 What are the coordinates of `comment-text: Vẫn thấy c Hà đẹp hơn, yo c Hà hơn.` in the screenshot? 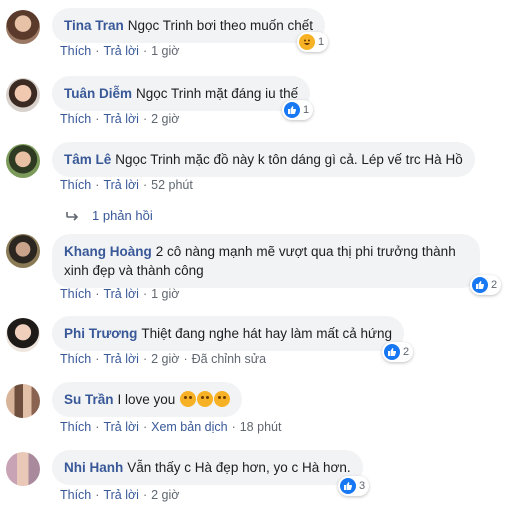 It's located at (239, 467).